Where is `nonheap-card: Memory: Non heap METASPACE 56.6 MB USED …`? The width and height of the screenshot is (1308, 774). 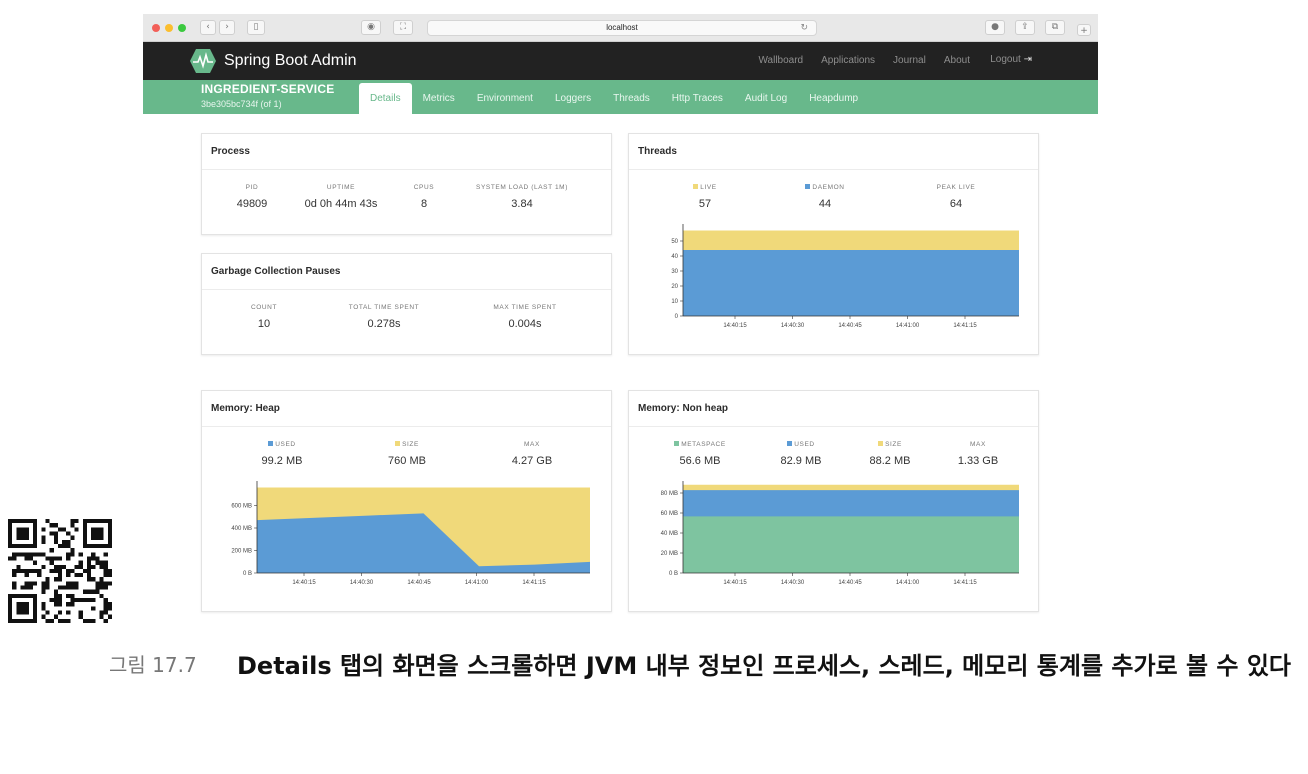
nonheap-card: Memory: Non heap METASPACE 56.6 MB USED … is located at coordinates (833, 501).